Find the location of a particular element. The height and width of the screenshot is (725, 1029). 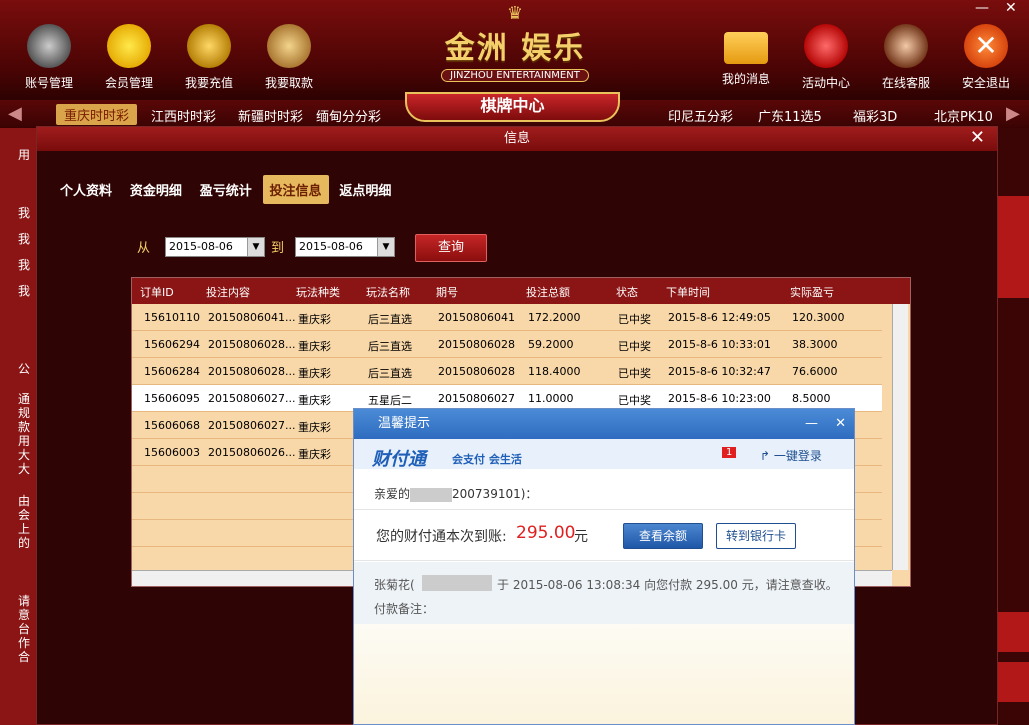

modal-tabs: 个人资料 资金明细 盈亏统计 投注信息 返点明细 is located at coordinates (225, 189).